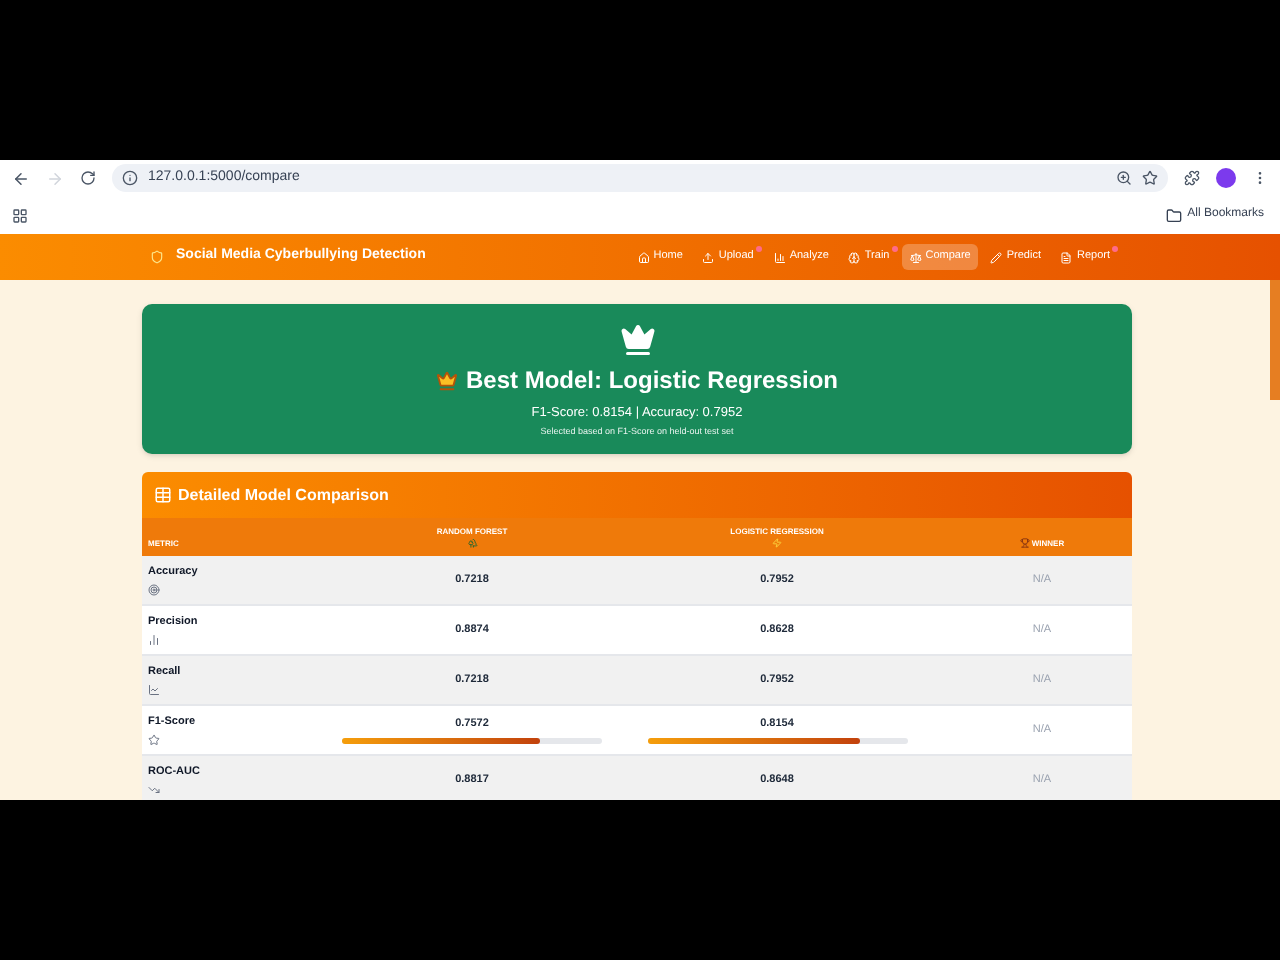 The image size is (1280, 960). I want to click on bar-chart-icon, so click(779, 257).